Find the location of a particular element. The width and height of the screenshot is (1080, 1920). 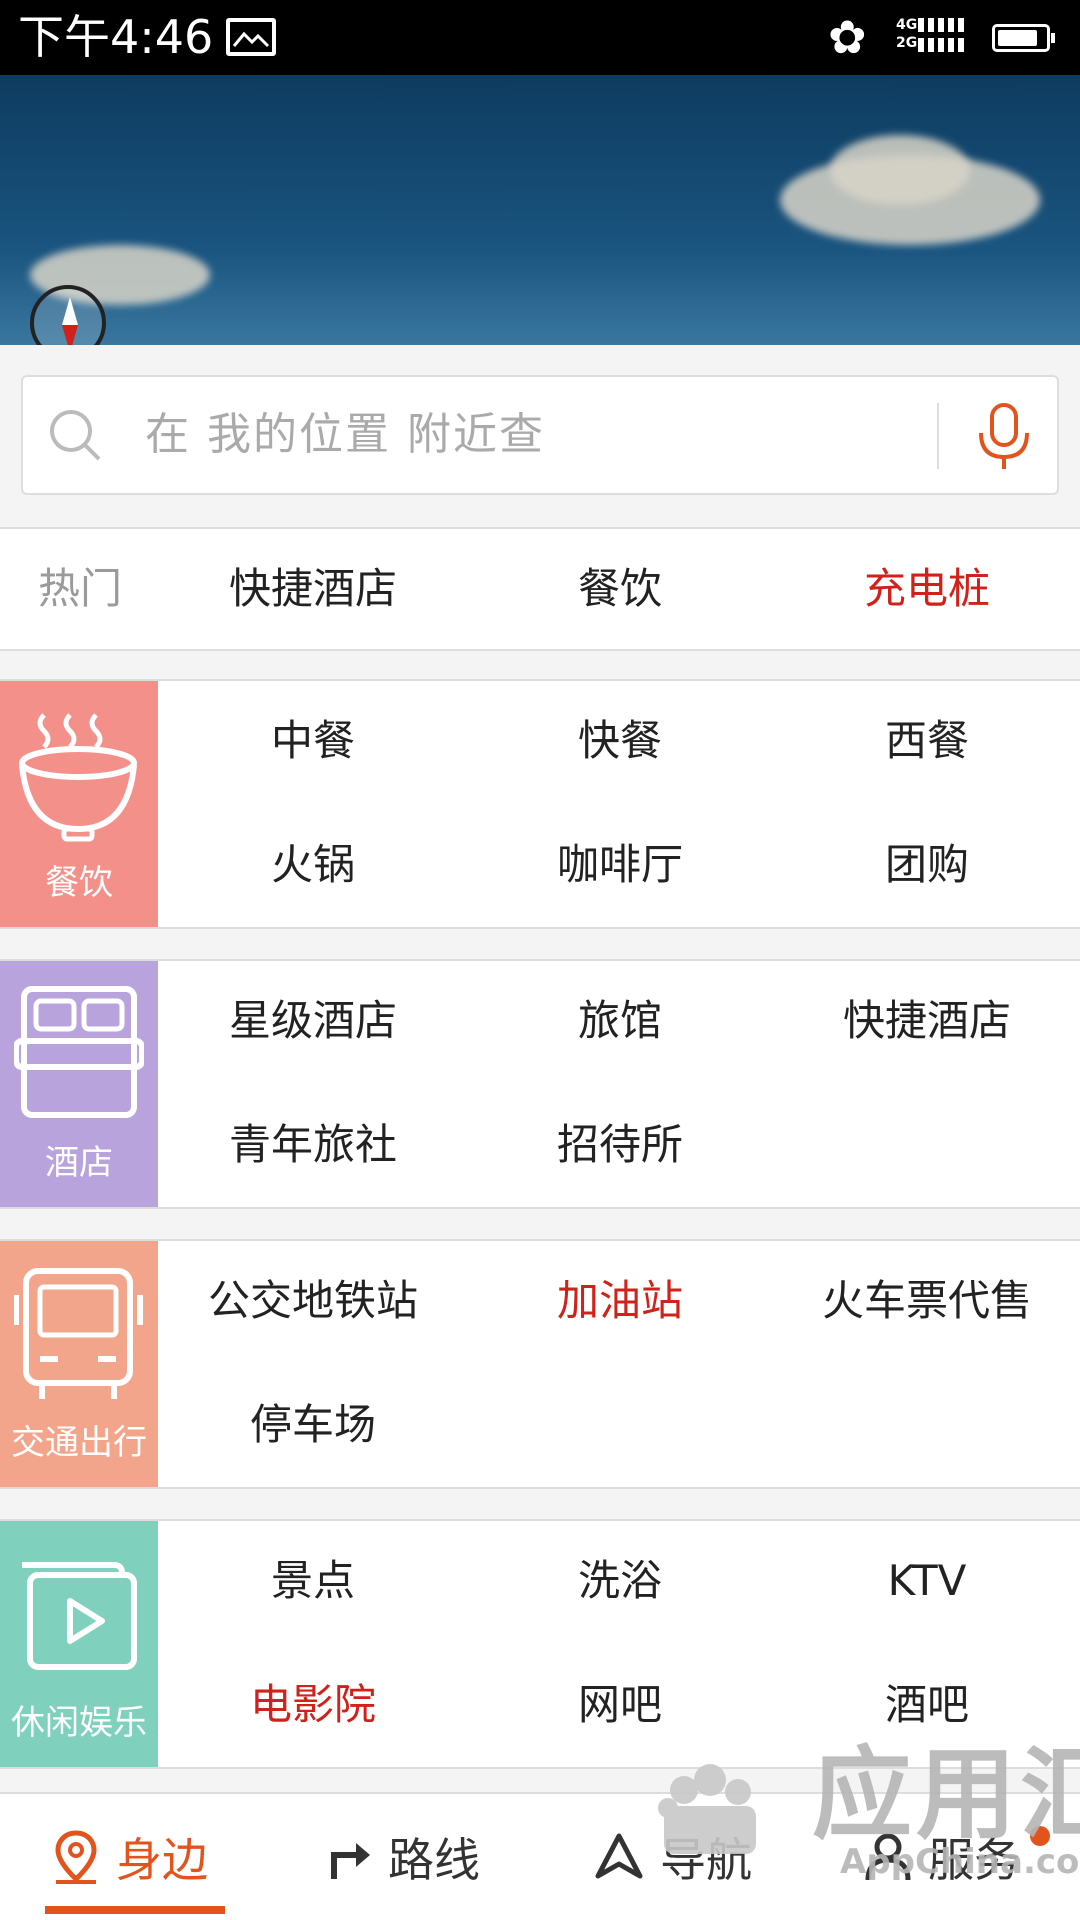

category-item: 公交地铁站 is located at coordinates (313, 1301).